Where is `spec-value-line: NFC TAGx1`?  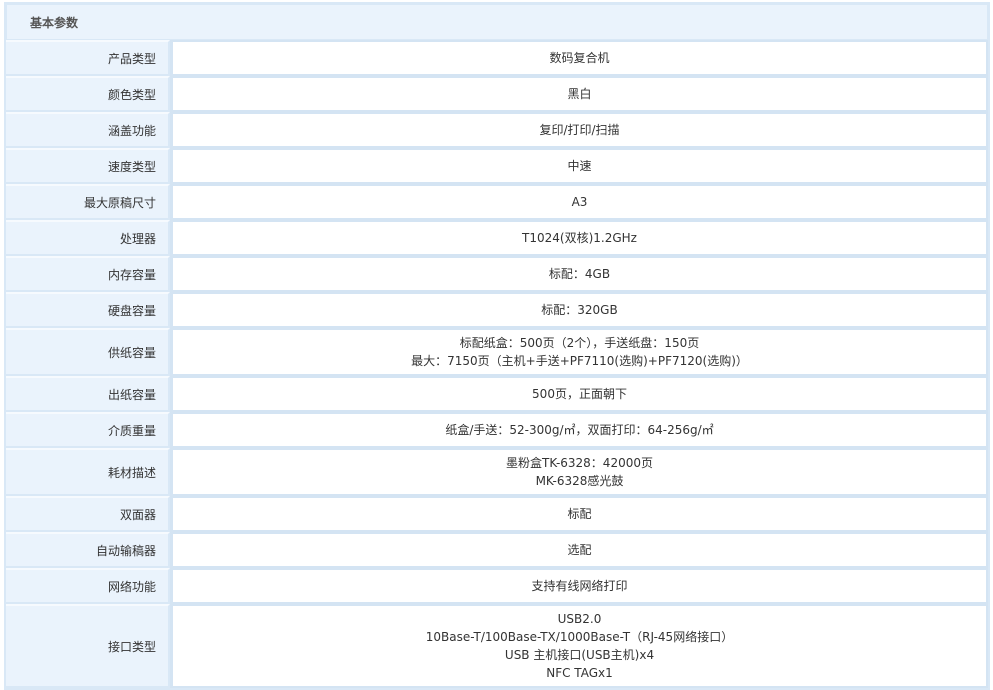 spec-value-line: NFC TAGx1 is located at coordinates (579, 673).